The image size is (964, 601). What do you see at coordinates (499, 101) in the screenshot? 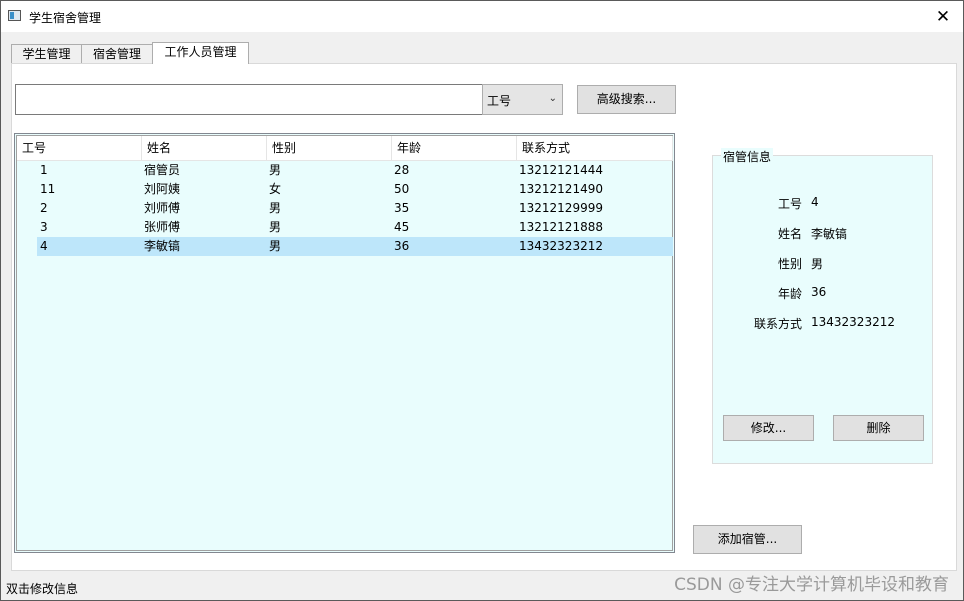
I see `search-field-selected: 工号` at bounding box center [499, 101].